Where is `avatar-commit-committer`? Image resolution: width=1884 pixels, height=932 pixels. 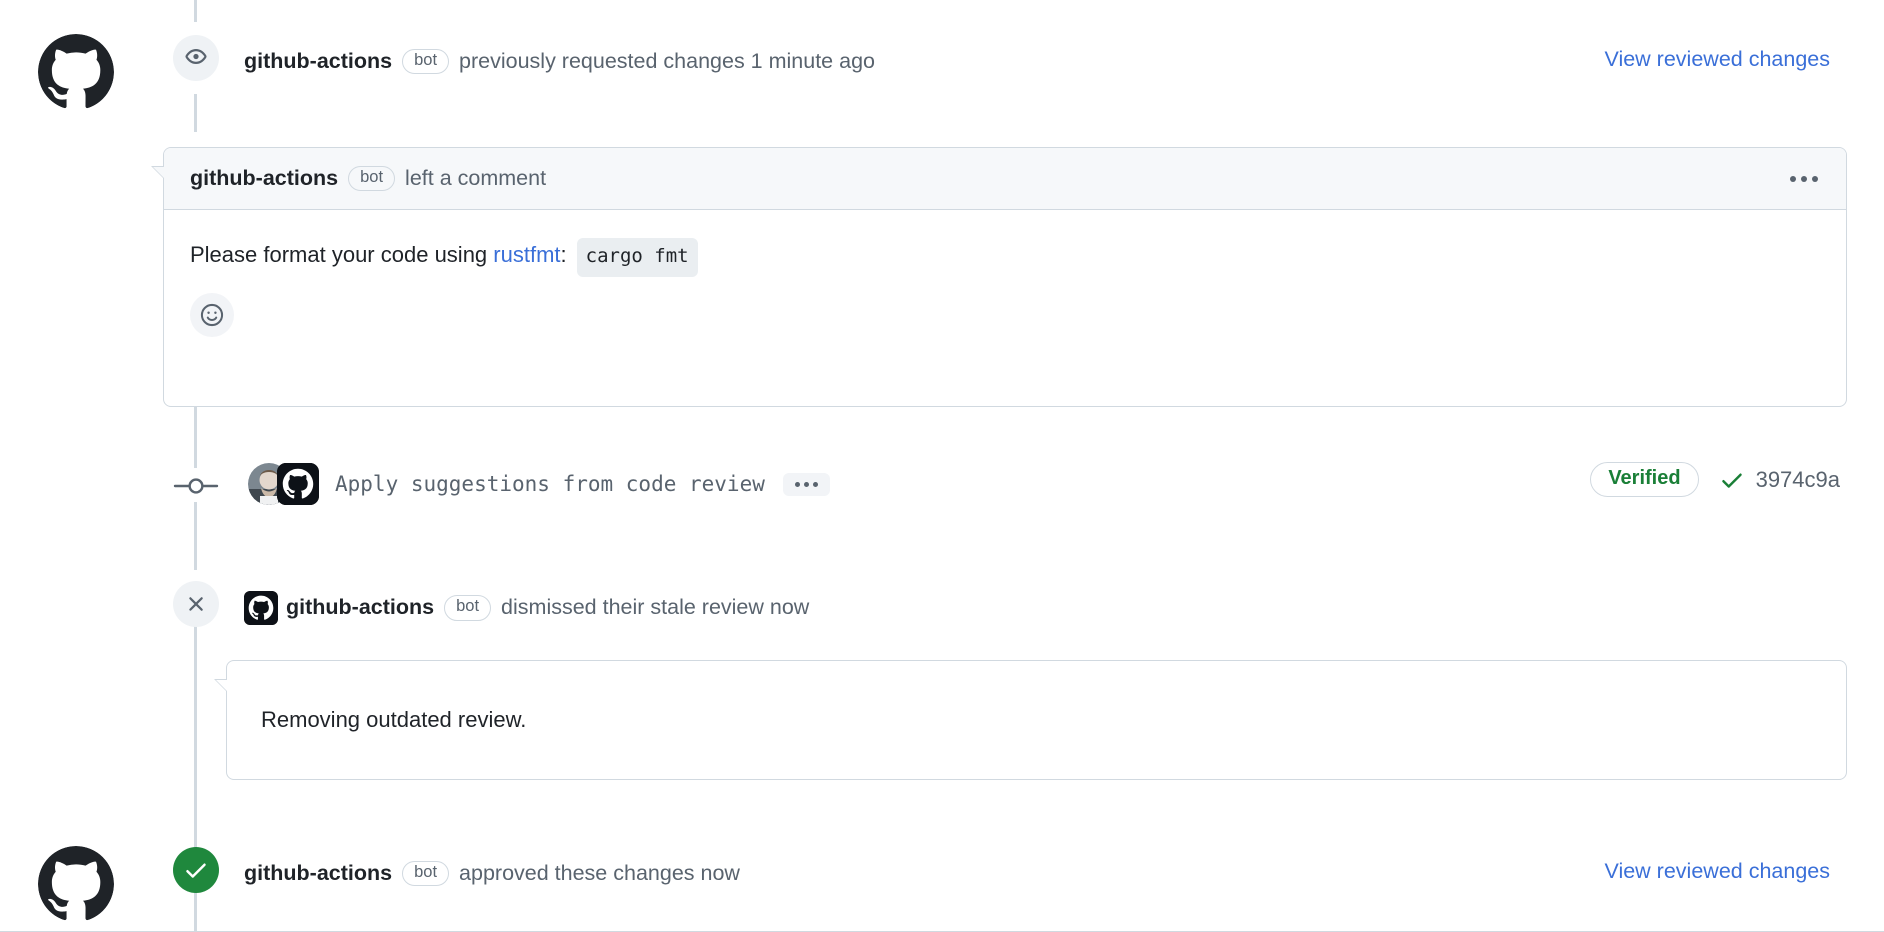 avatar-commit-committer is located at coordinates (298, 484).